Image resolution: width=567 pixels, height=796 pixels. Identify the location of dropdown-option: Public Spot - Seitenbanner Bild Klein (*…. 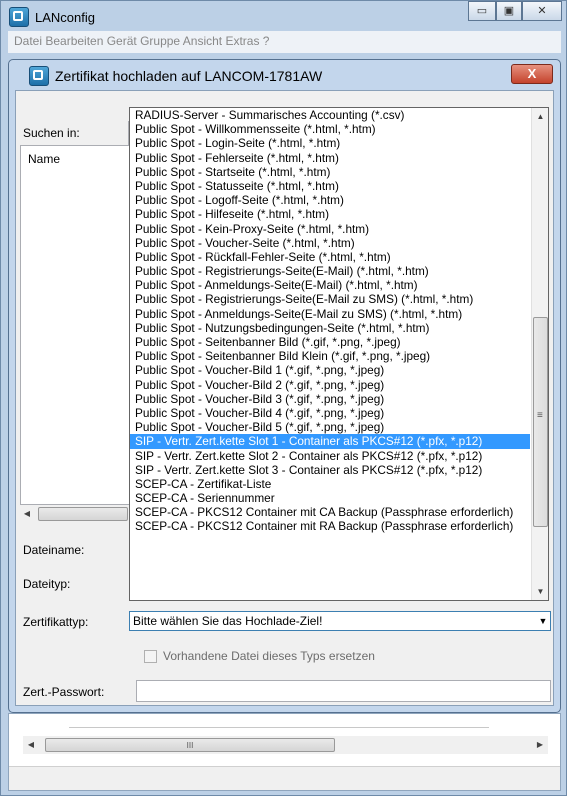
(330, 356).